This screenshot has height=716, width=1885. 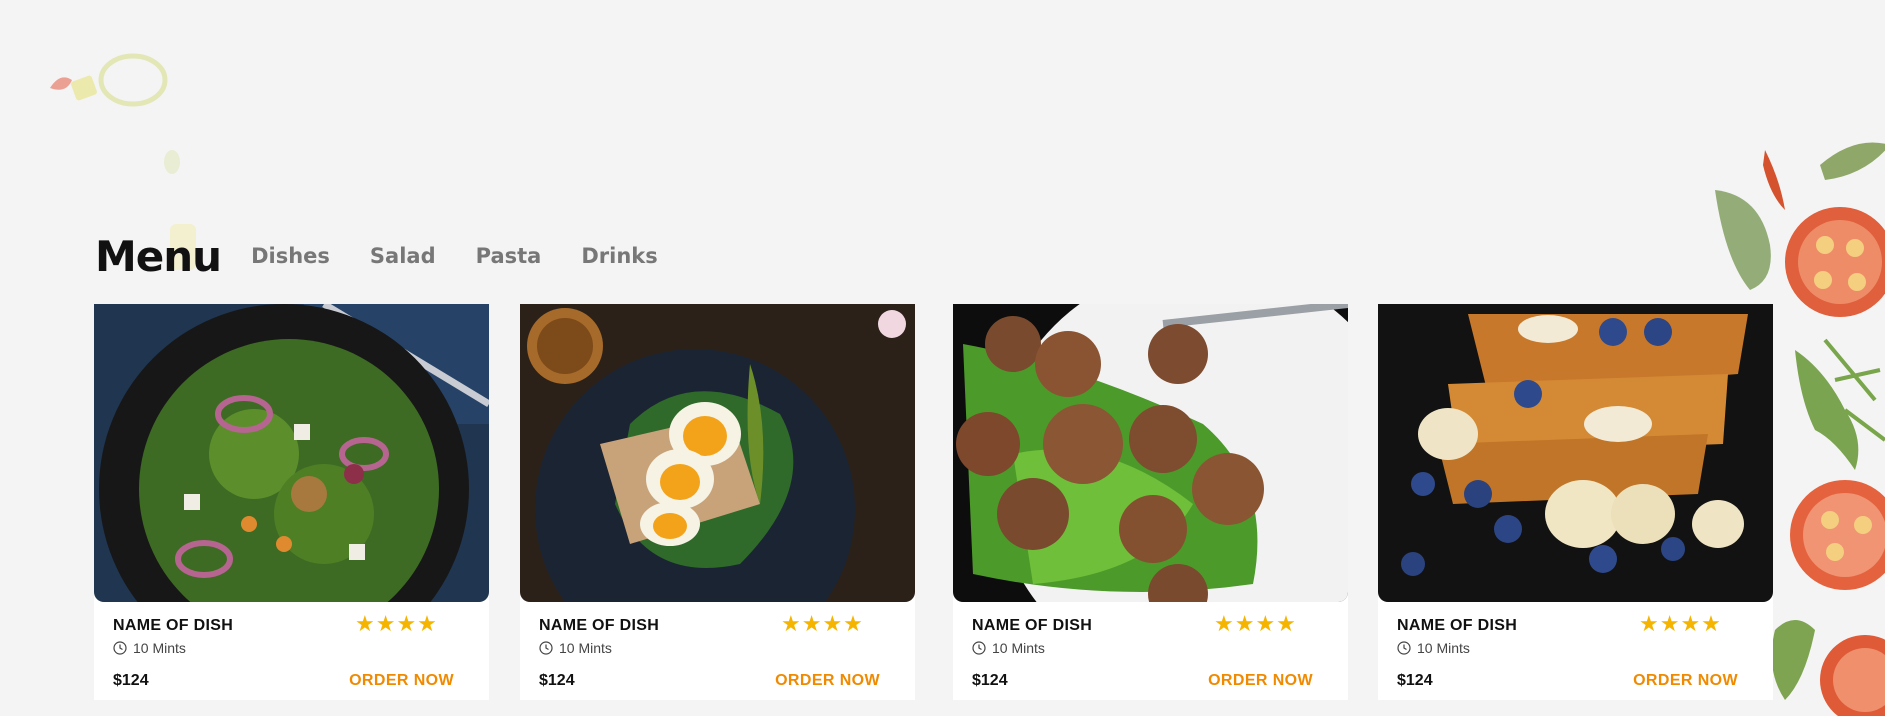 I want to click on menu-tabs: Dishes Salad Pasta Drinks, so click(x=474, y=256).